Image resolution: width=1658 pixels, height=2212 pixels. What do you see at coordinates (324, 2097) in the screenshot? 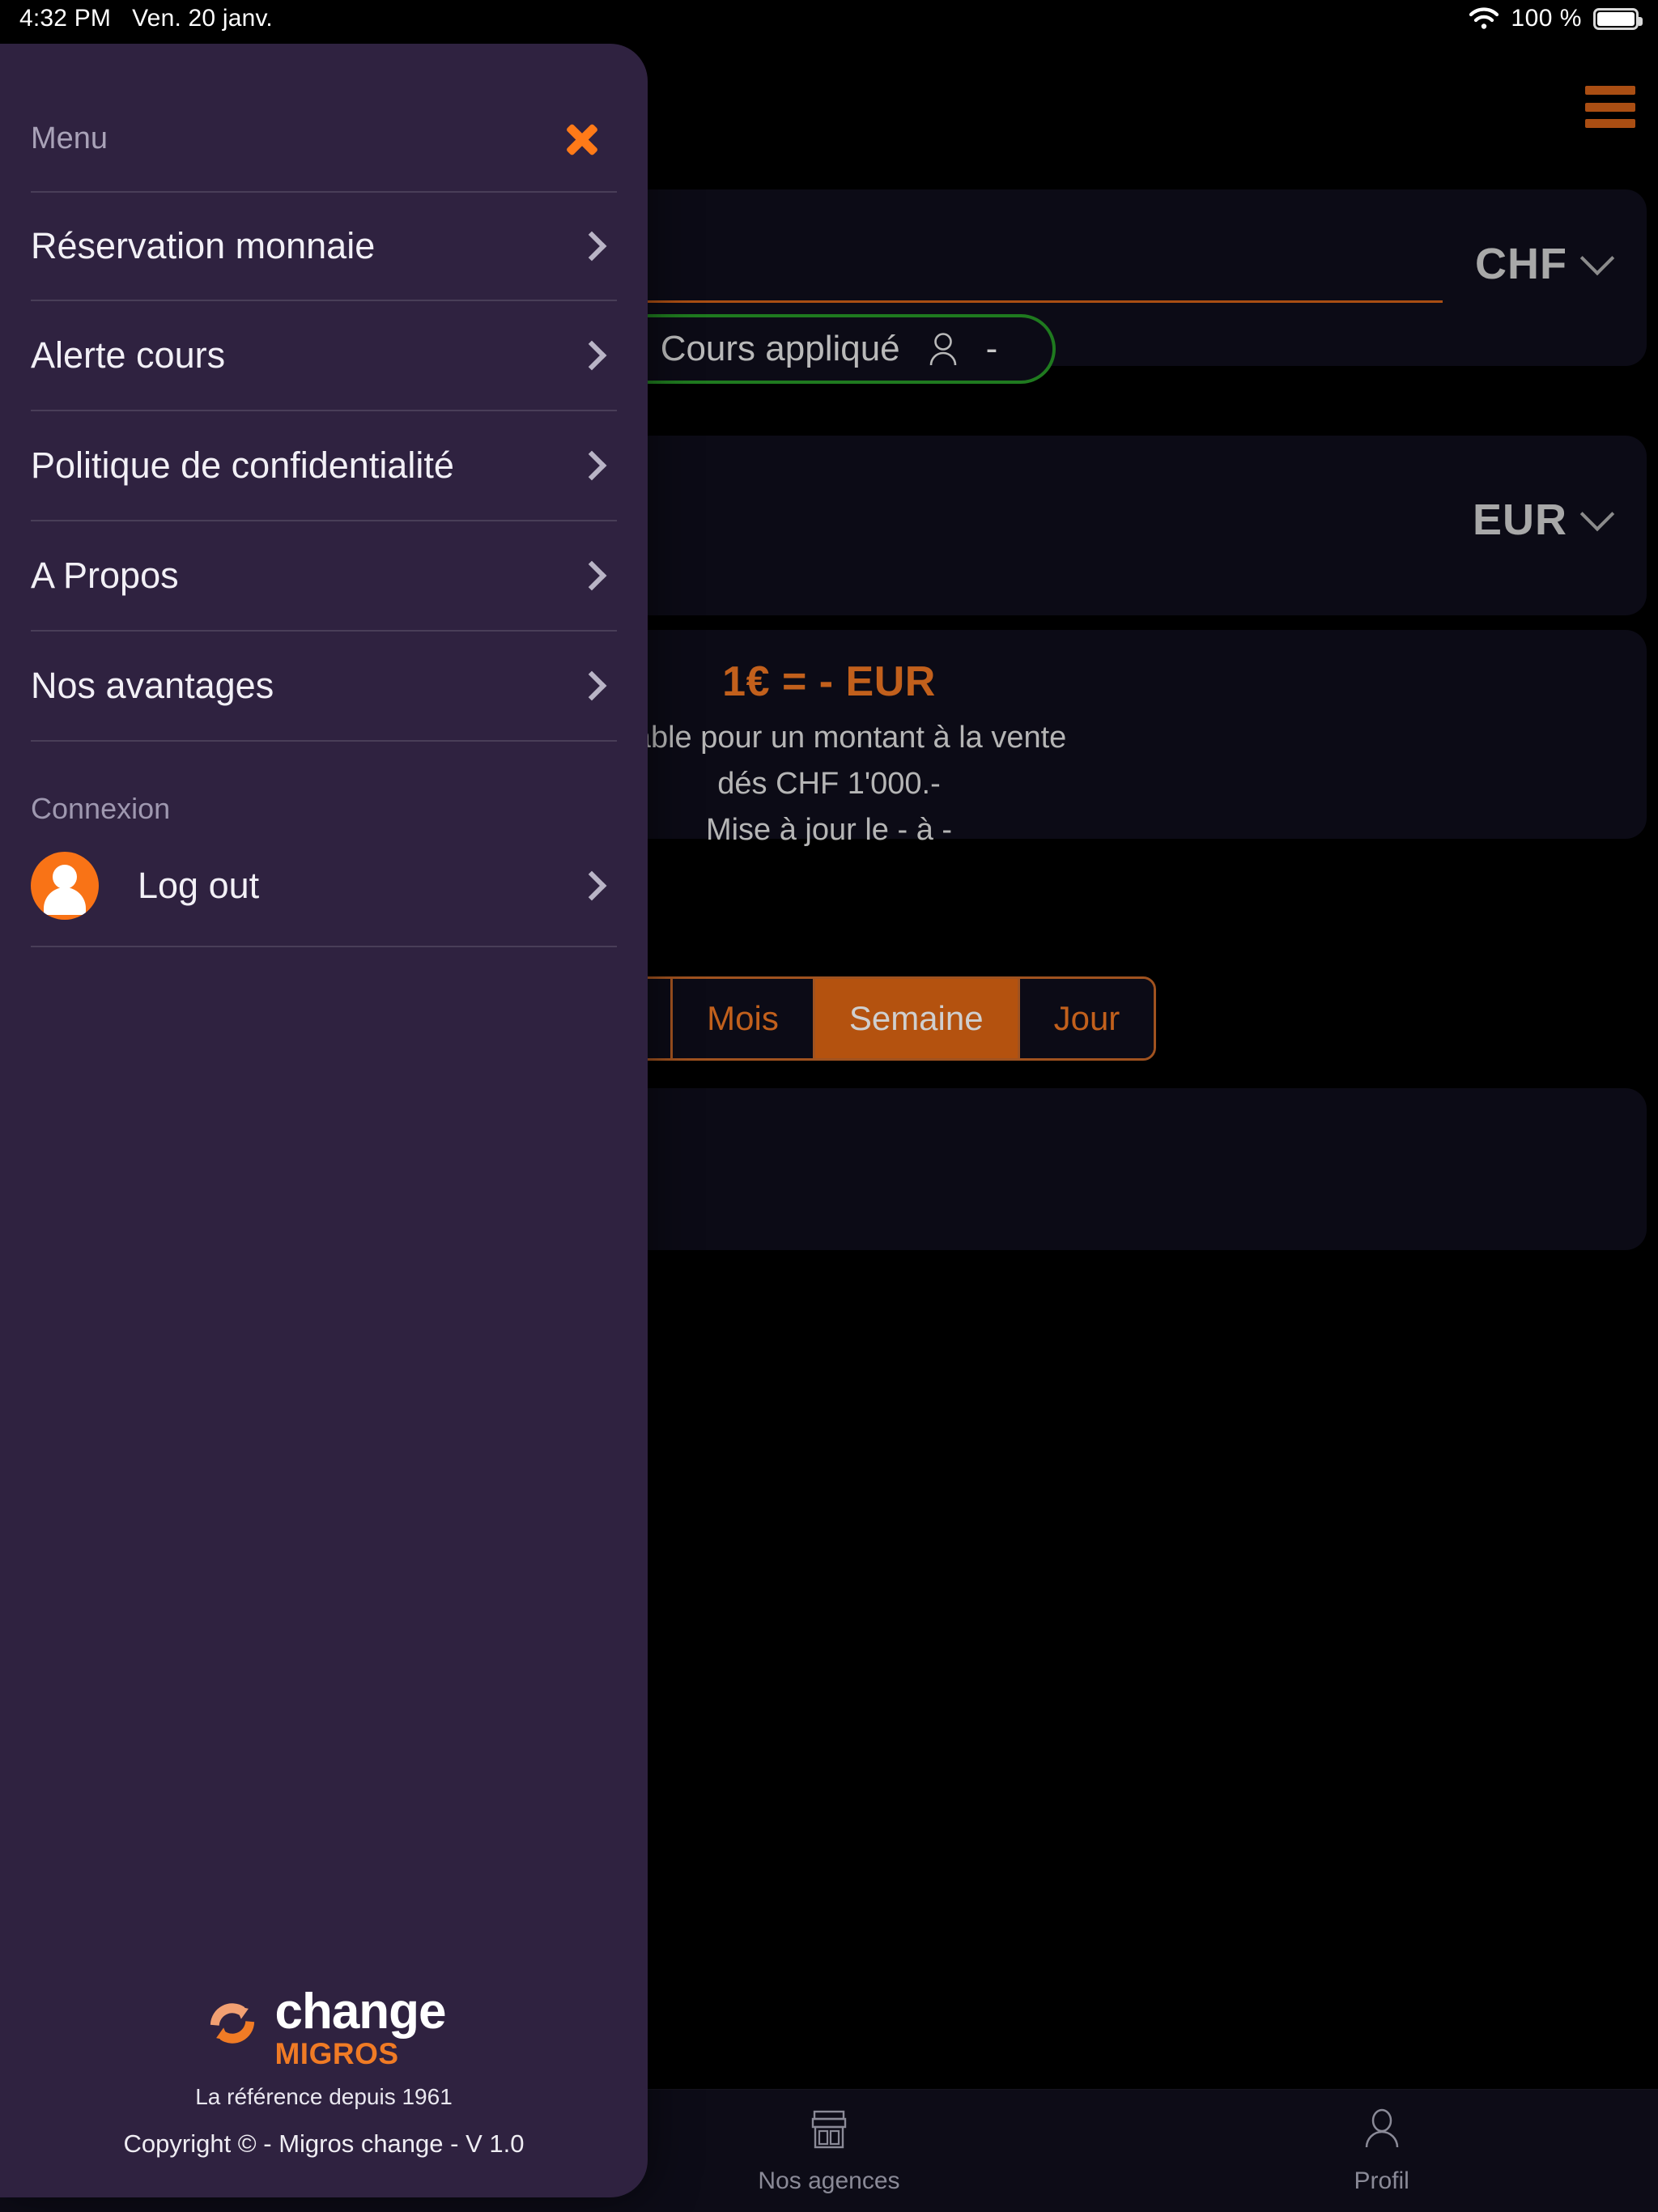
I see `footer-tagline: La référence depuis 1961` at bounding box center [324, 2097].